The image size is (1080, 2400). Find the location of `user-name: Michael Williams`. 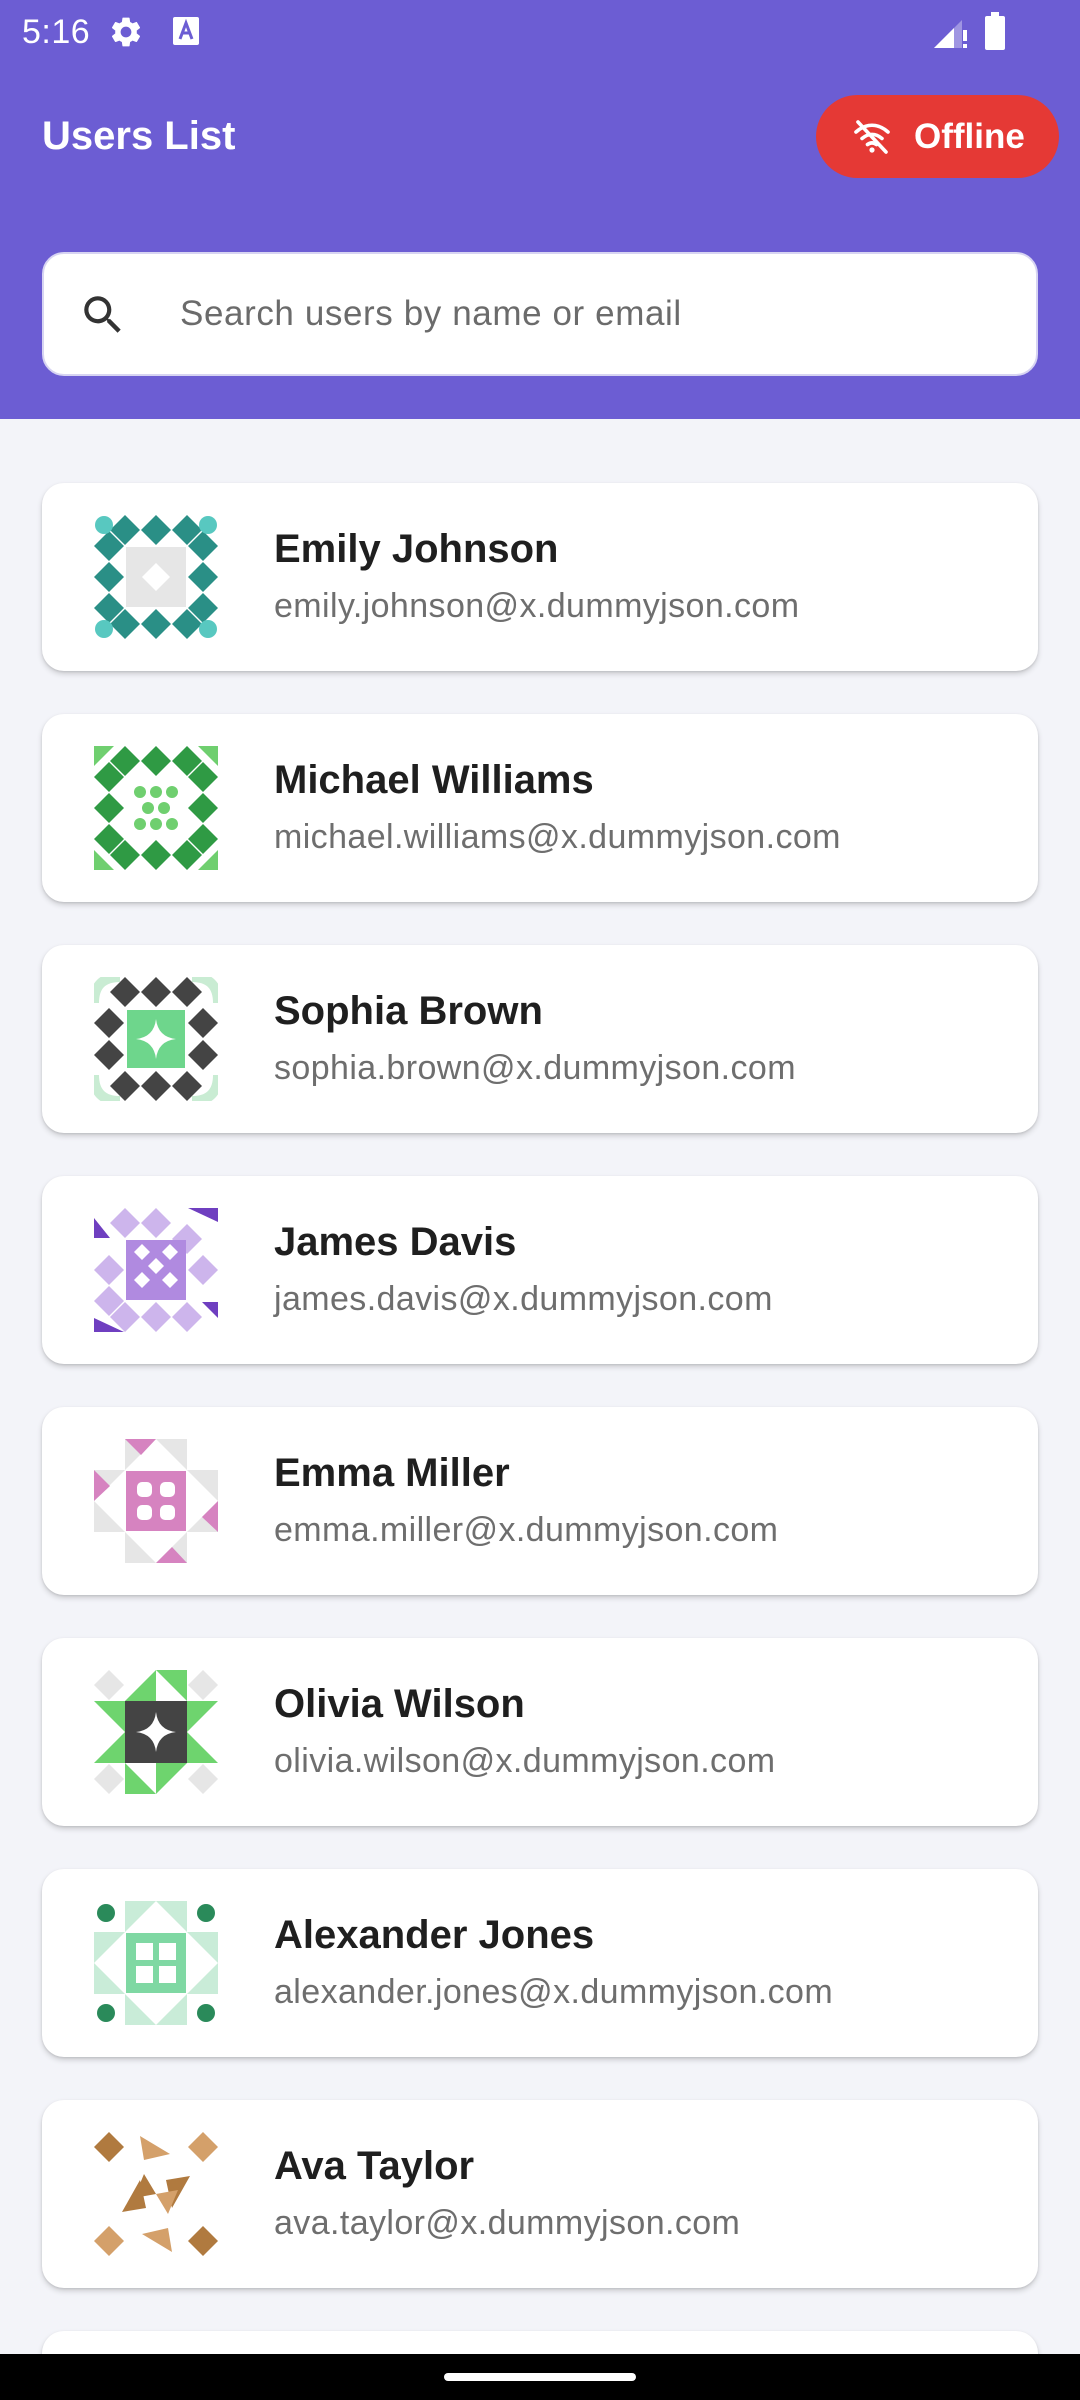

user-name: Michael Williams is located at coordinates (434, 780).